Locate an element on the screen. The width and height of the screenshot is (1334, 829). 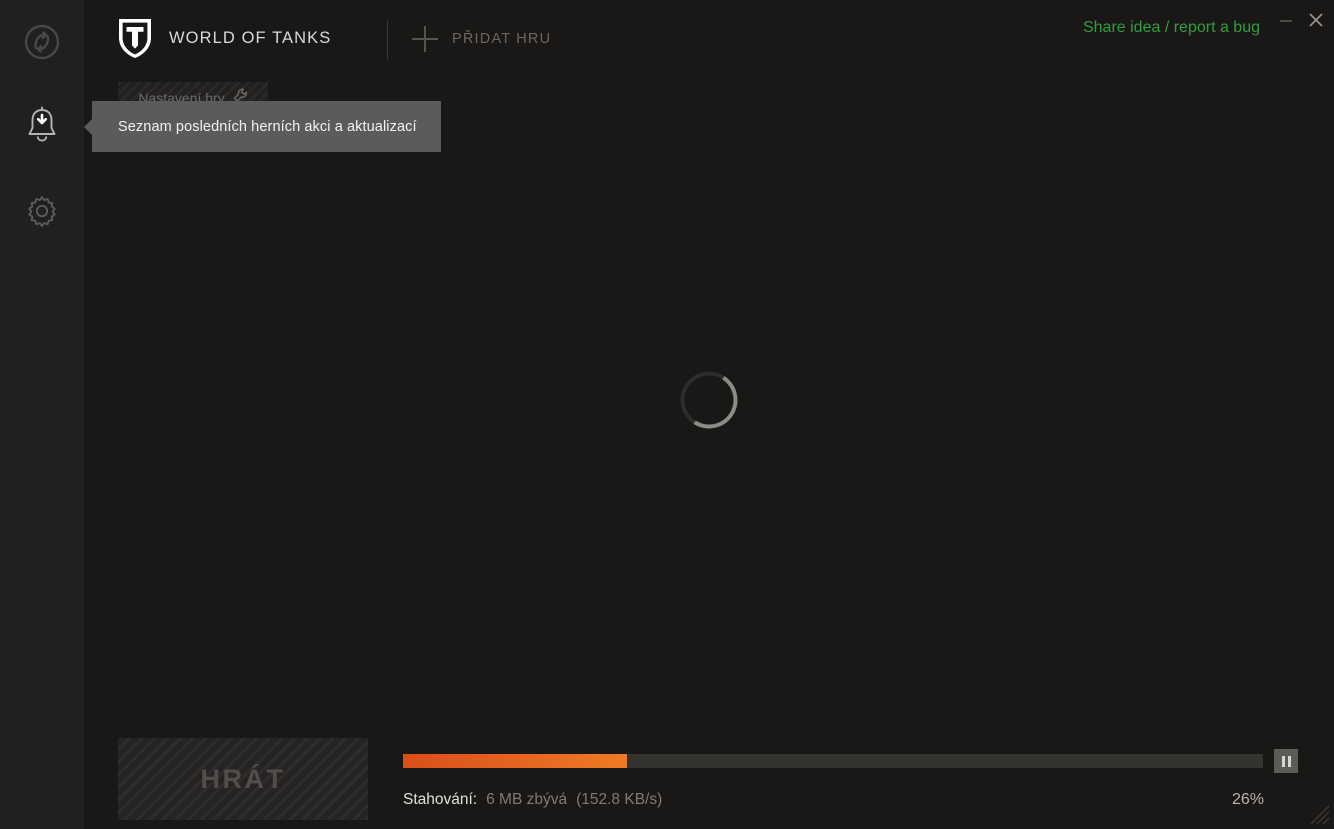
minimize-icon is located at coordinates (1286, 21).